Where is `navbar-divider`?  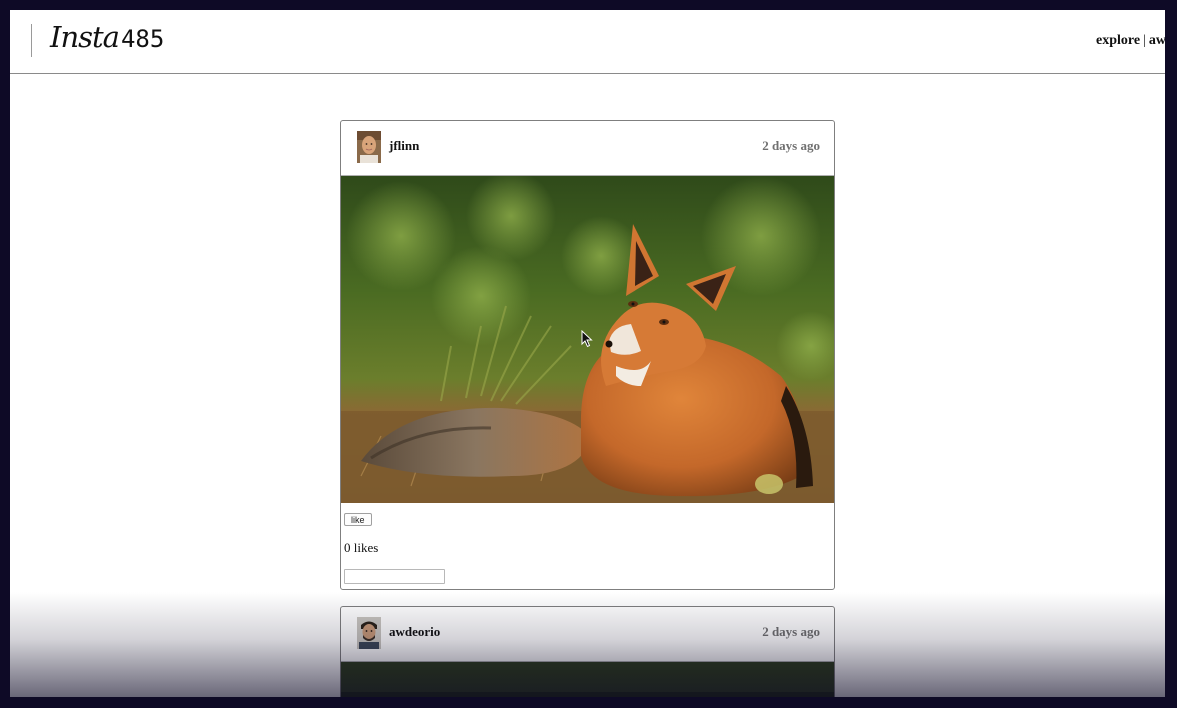 navbar-divider is located at coordinates (31, 40).